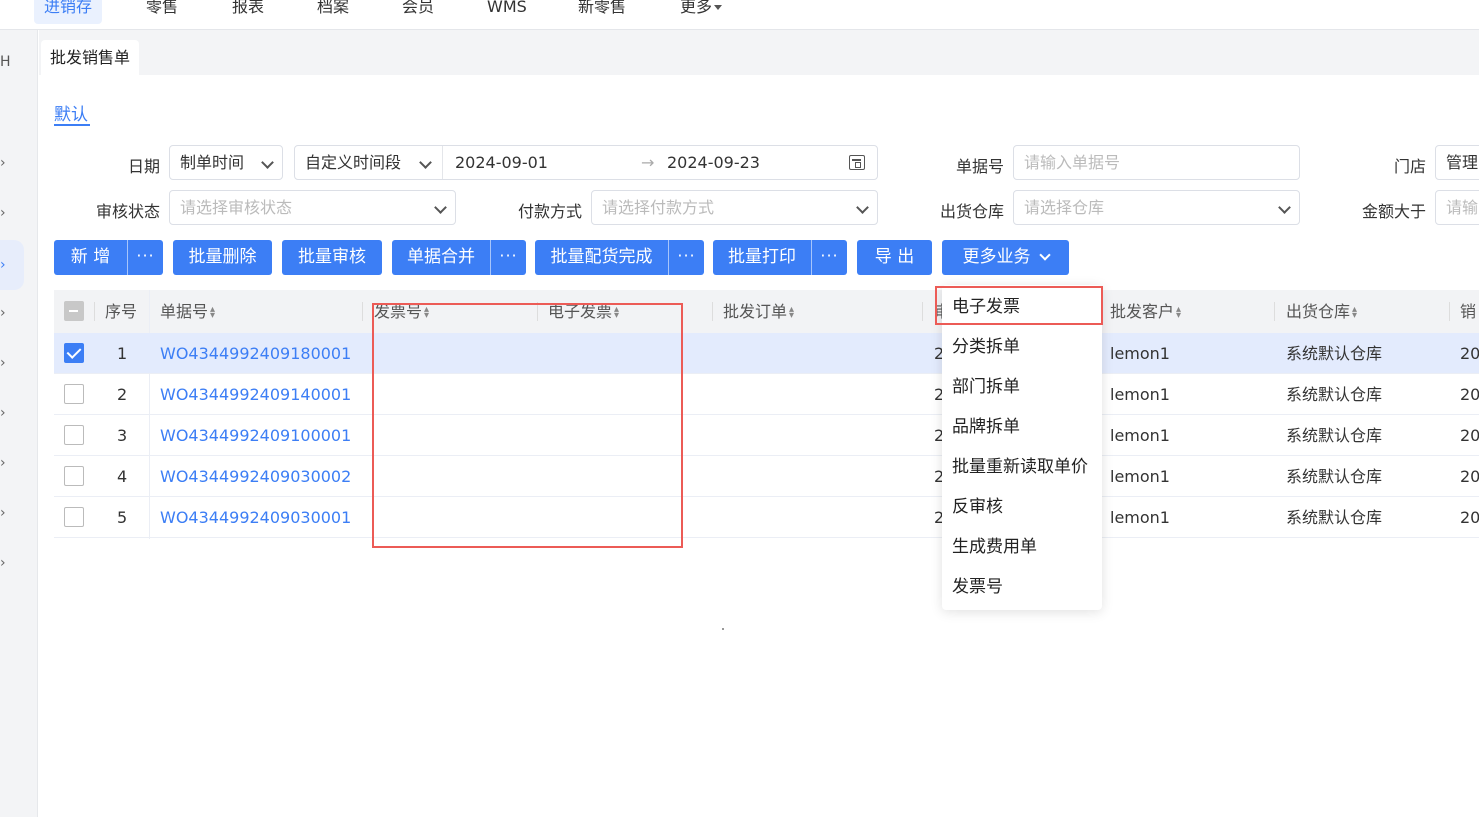 Image resolution: width=1479 pixels, height=817 pixels. Describe the element at coordinates (602, 12) in the screenshot. I see `nav-item-new-retail: 新零售` at that location.